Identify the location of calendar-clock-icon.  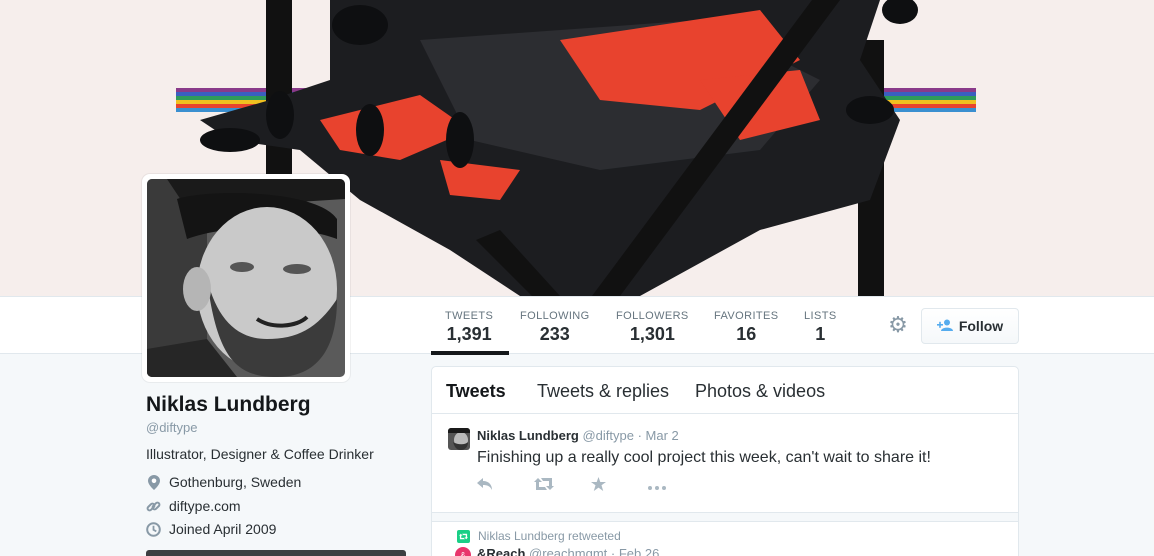
(153, 529).